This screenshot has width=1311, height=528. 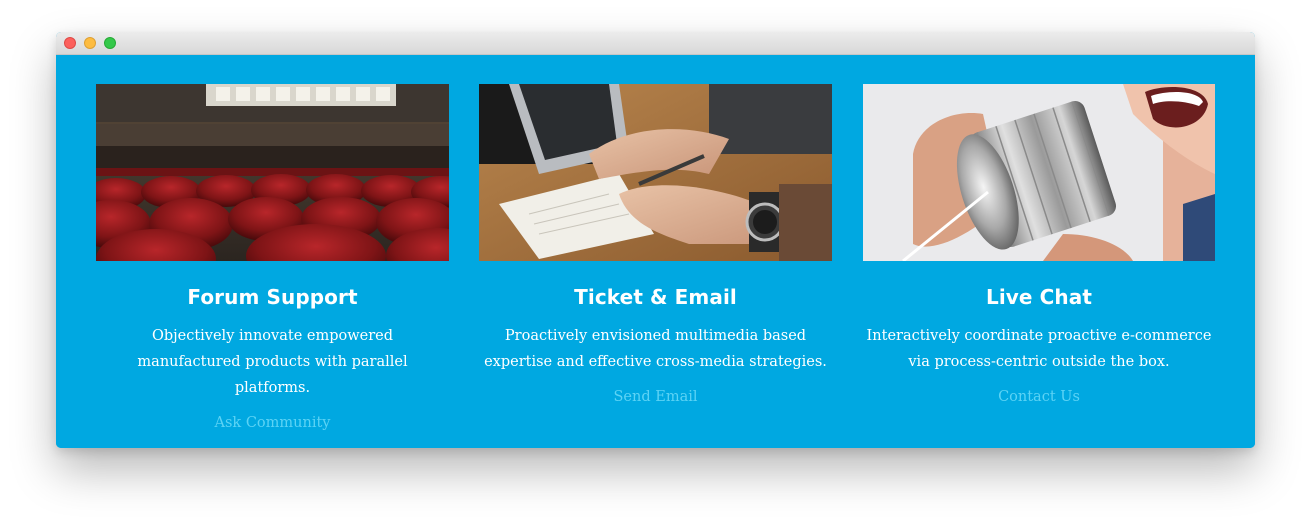 I want to click on minimize-window-button, so click(x=90, y=43).